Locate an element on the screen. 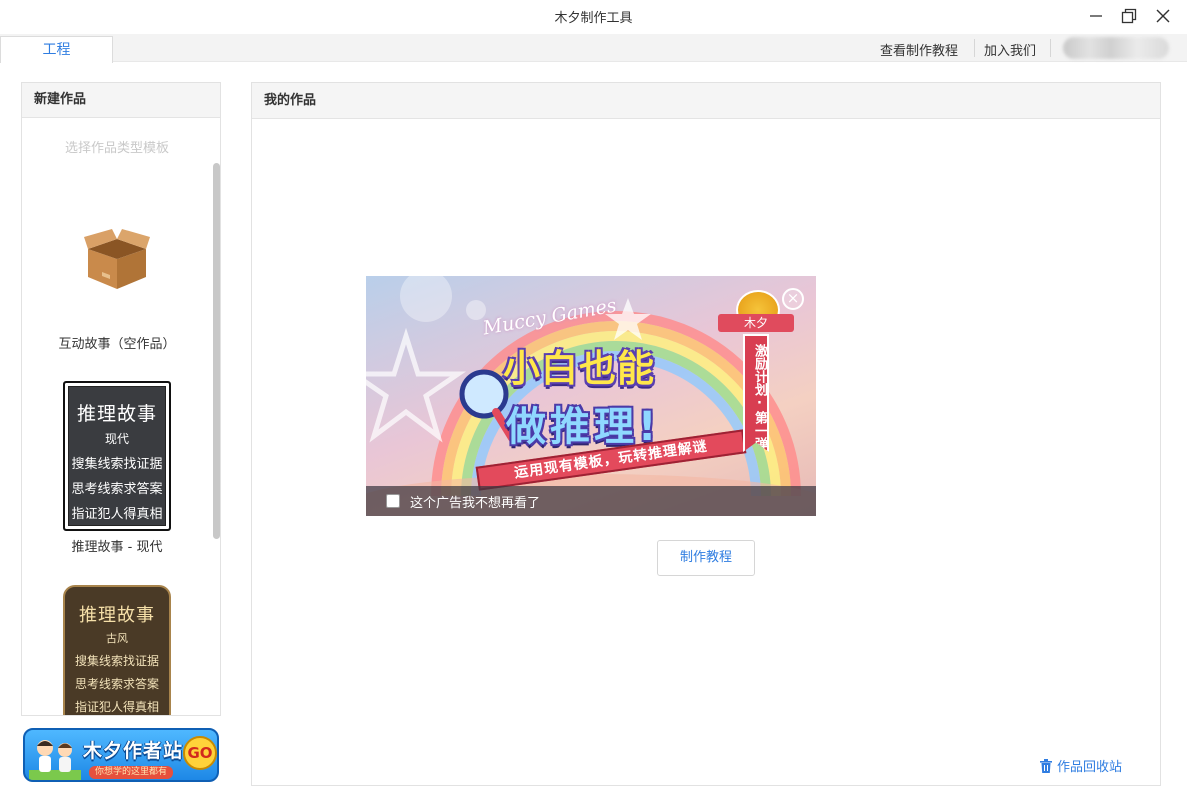  minimize-button is located at coordinates (1096, 16).